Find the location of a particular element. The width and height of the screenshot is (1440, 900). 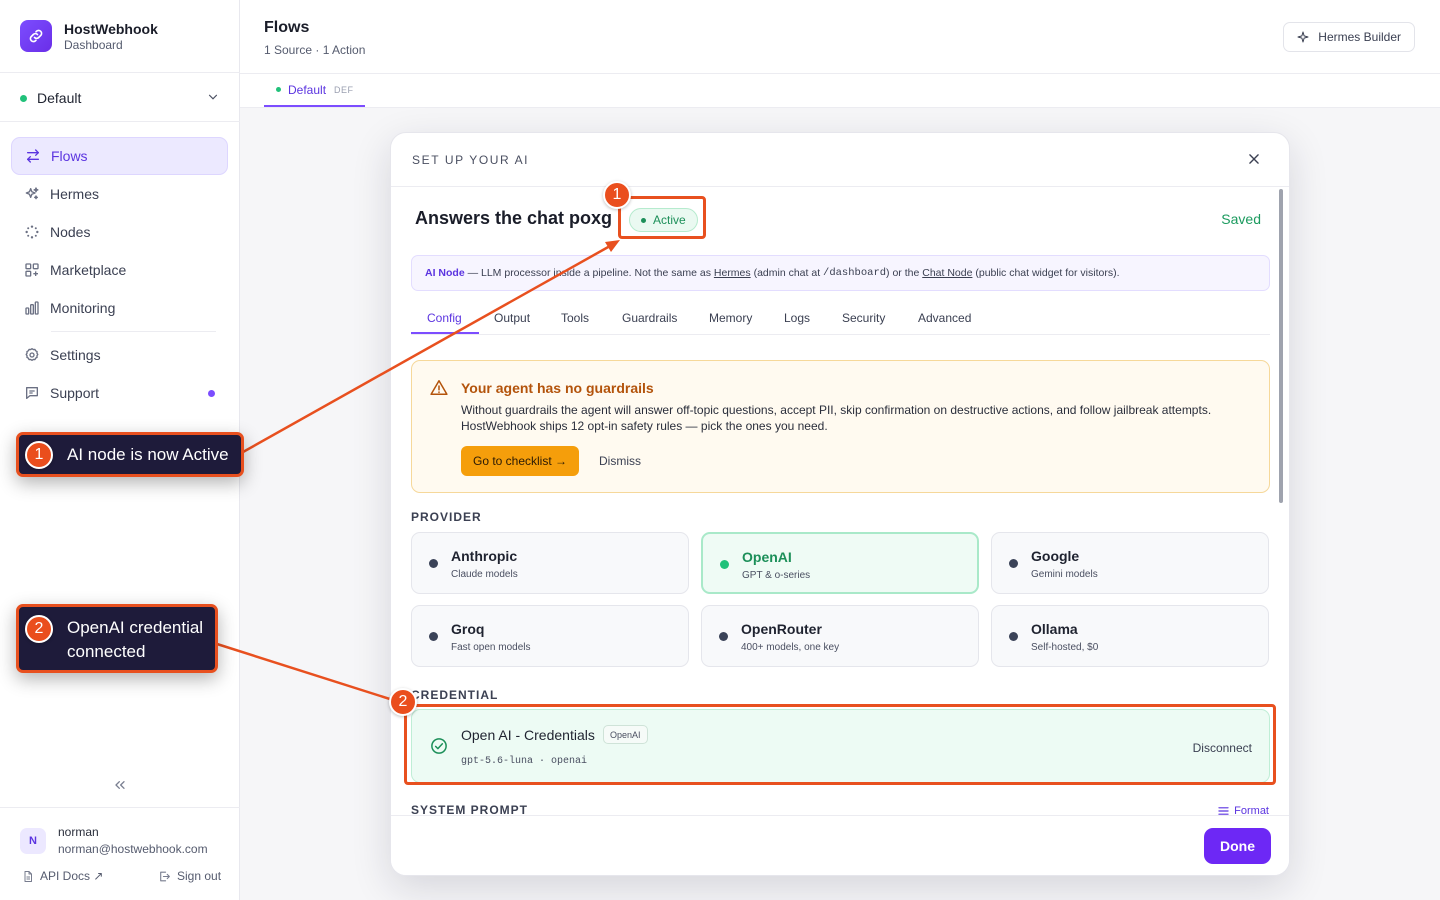

callout-line: connected is located at coordinates (106, 651).